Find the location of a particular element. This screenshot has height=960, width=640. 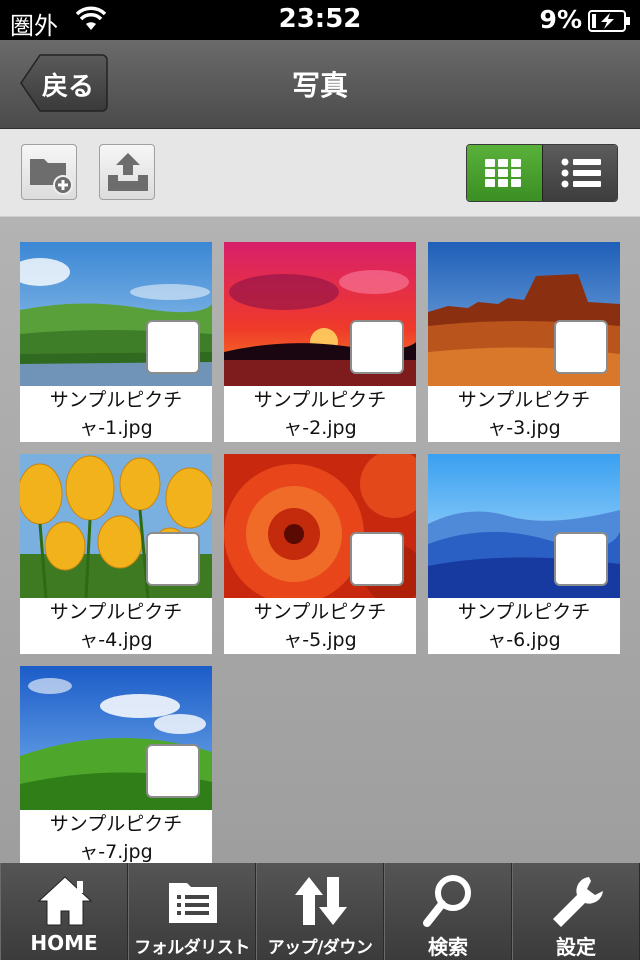

tab-up-down: アップ/ダウン is located at coordinates (320, 911).